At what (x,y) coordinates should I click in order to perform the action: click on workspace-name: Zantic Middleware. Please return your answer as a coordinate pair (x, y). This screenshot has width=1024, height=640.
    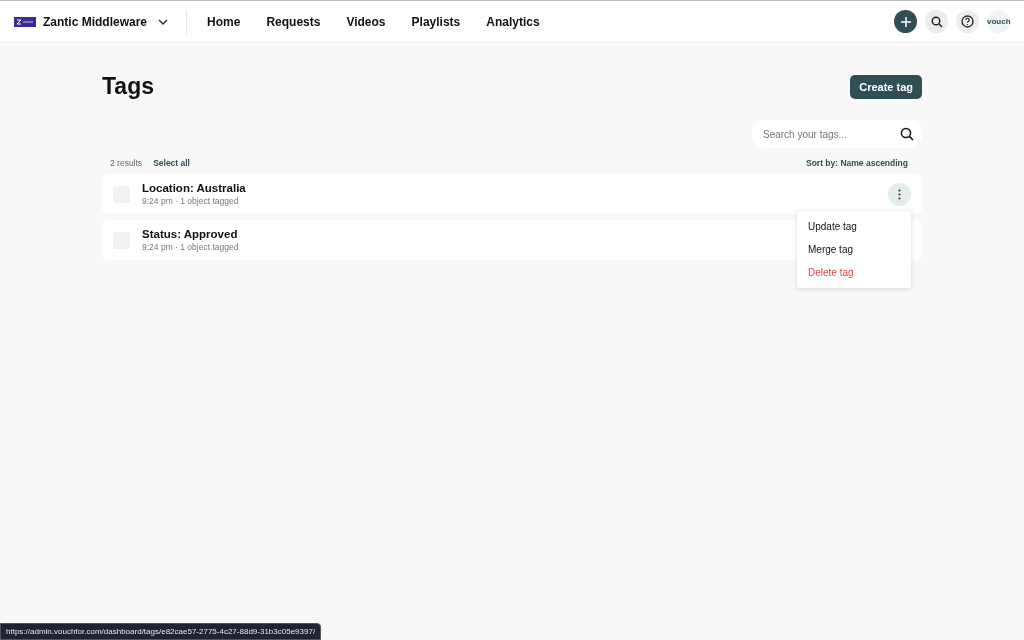
    Looking at the image, I should click on (95, 21).